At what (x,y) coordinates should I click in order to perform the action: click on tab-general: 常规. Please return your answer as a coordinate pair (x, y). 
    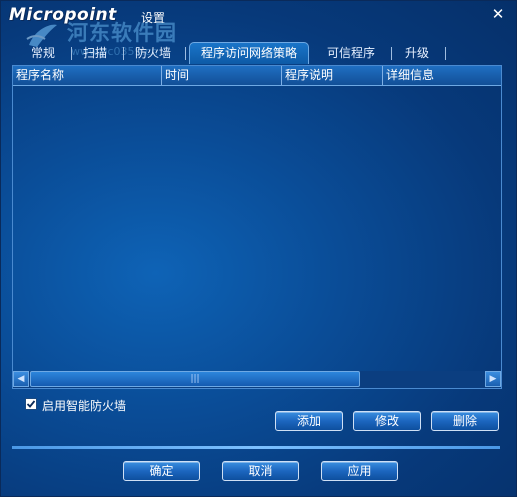
    Looking at the image, I should click on (43, 53).